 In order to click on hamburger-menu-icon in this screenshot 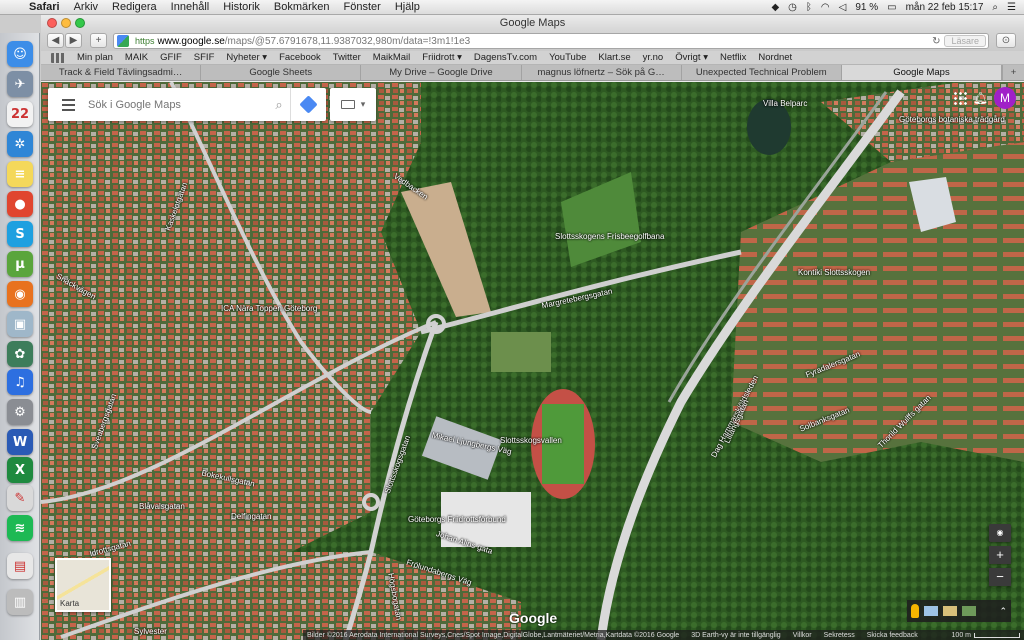, I will do `click(68, 104)`.